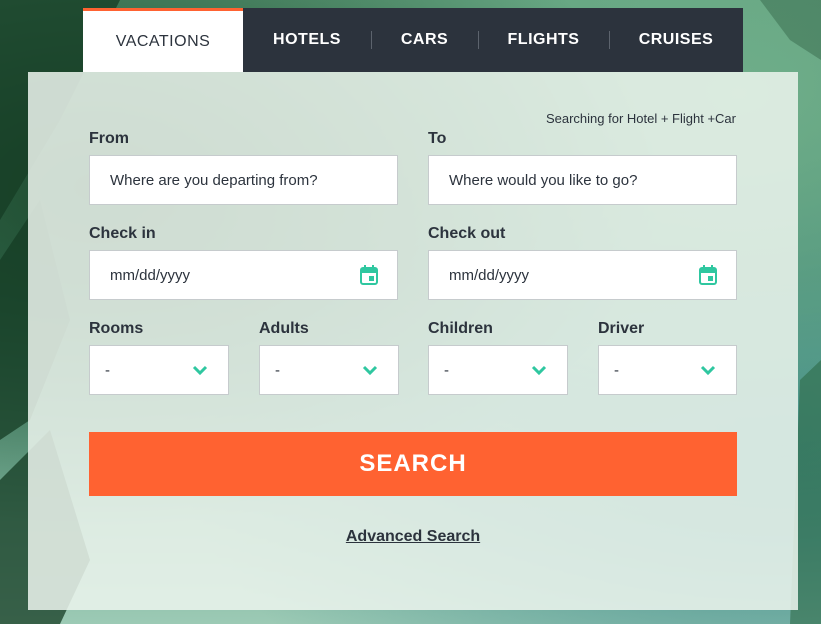 The height and width of the screenshot is (624, 821). Describe the element at coordinates (277, 370) in the screenshot. I see `adults-value: -` at that location.